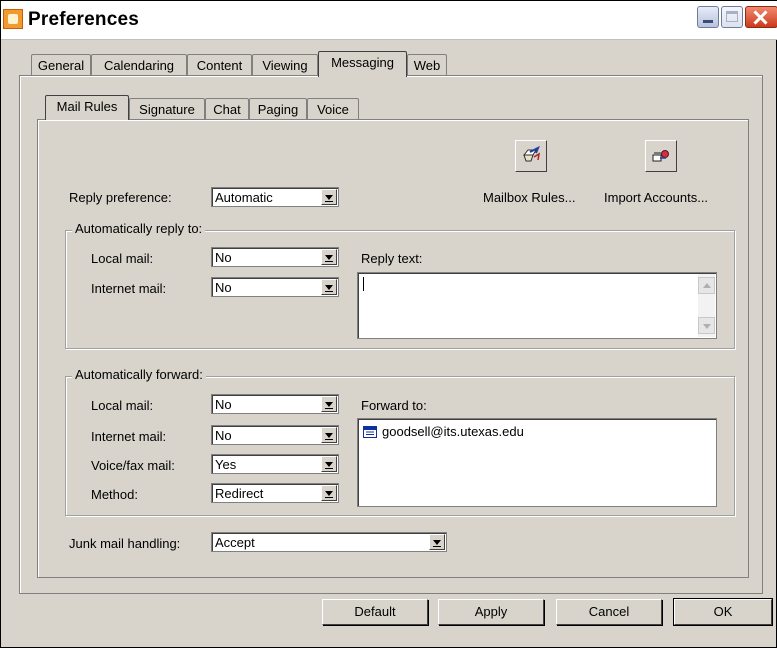 The image size is (777, 648). Describe the element at coordinates (13, 19) in the screenshot. I see `preferences-app-icon` at that location.